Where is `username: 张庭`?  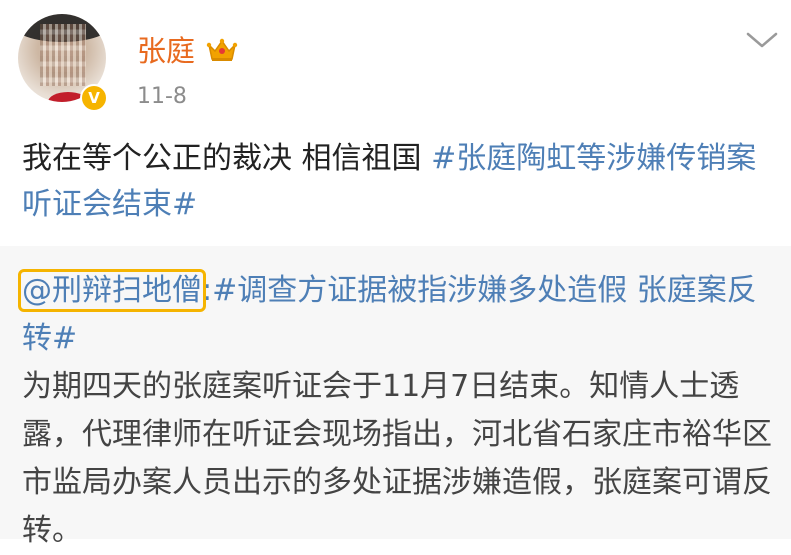 username: 张庭 is located at coordinates (166, 51).